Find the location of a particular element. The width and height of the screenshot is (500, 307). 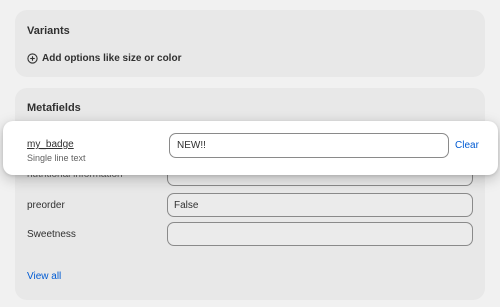

metafield-label: preorder is located at coordinates (46, 205).